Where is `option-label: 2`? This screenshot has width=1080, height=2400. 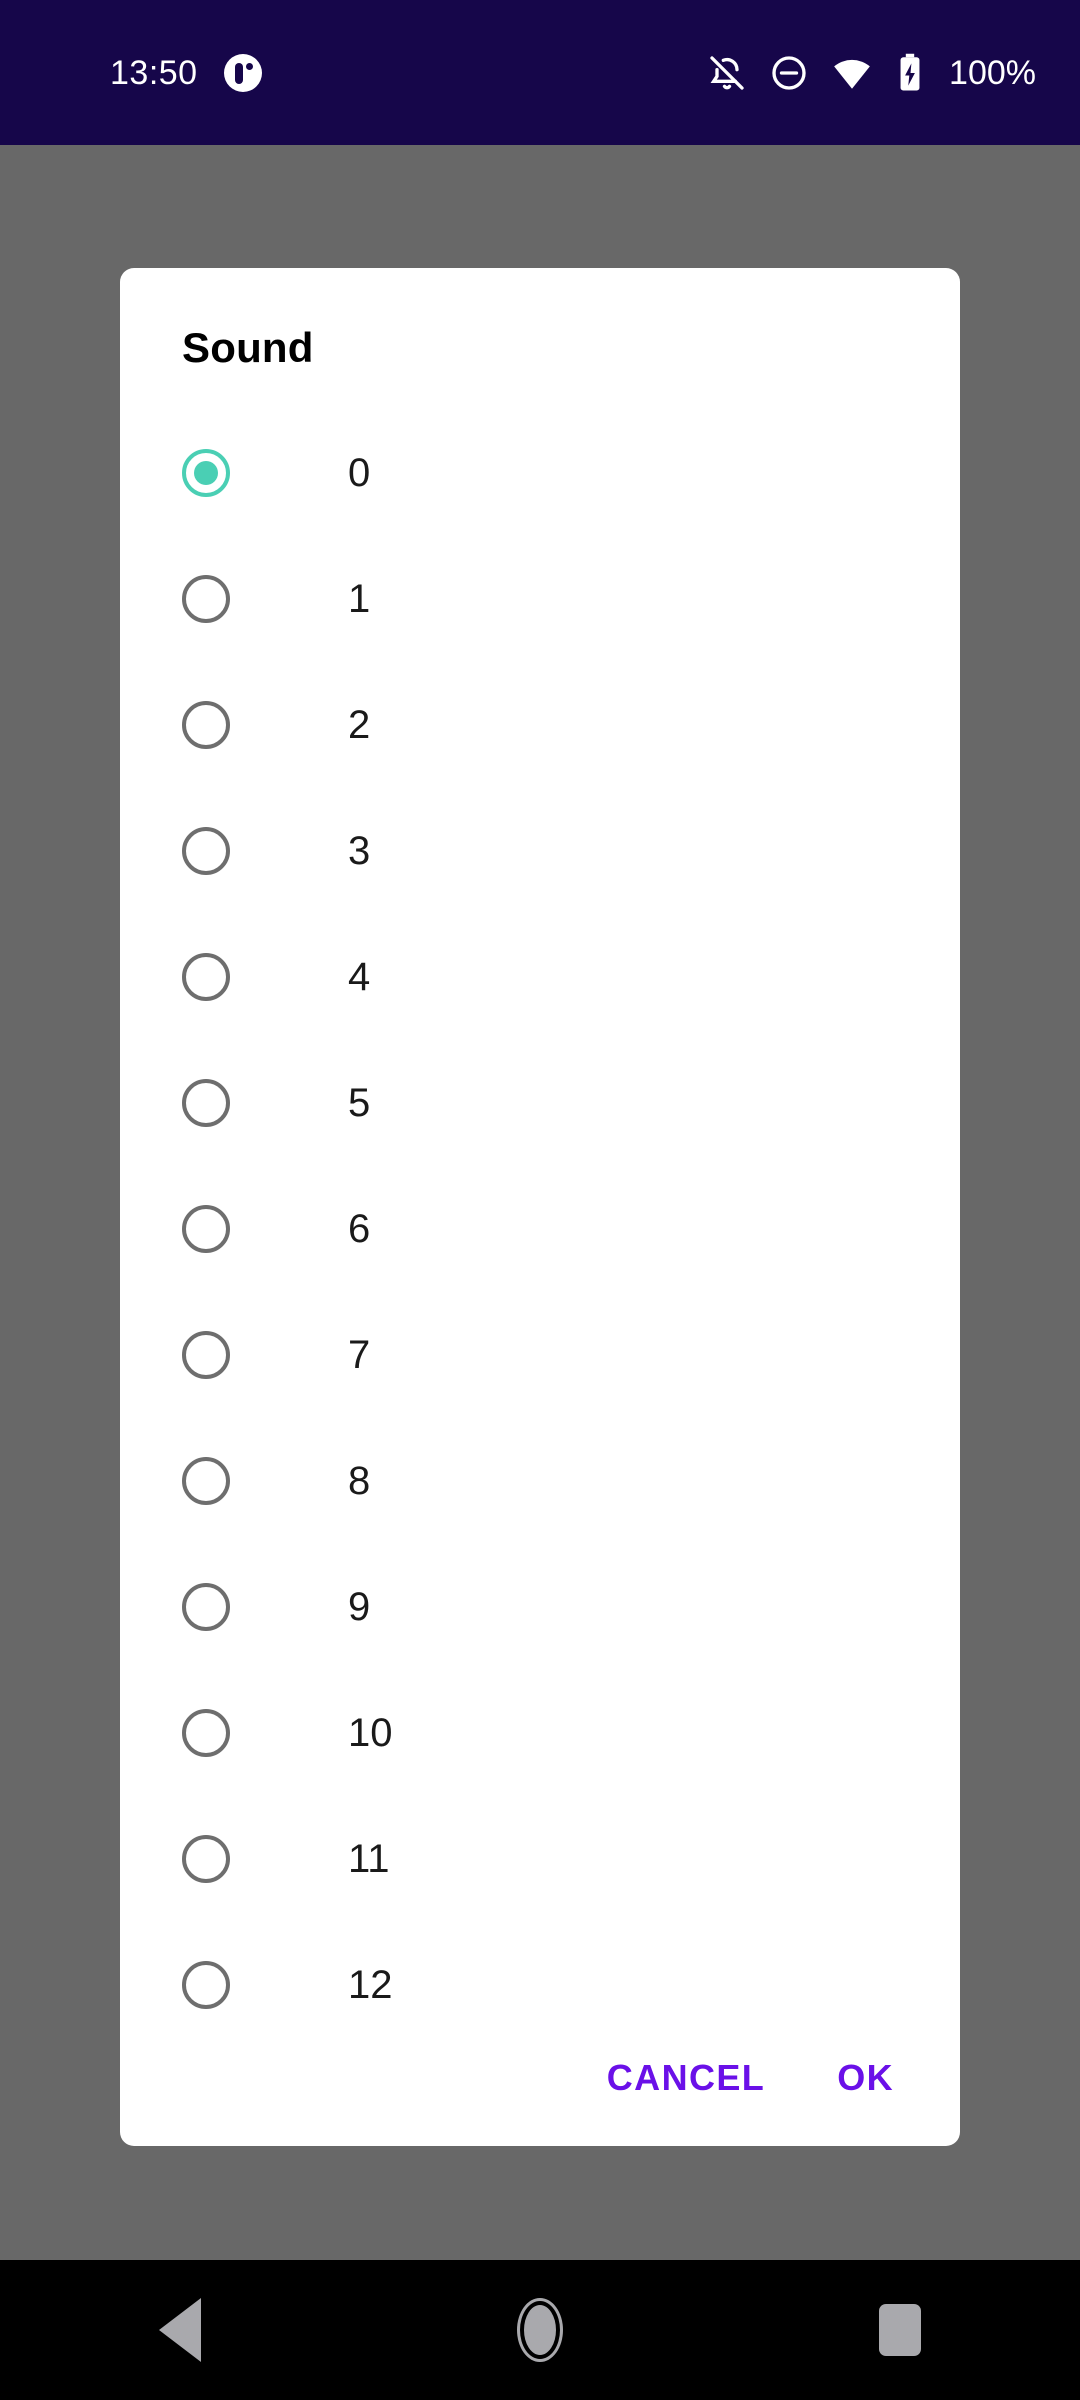 option-label: 2 is located at coordinates (359, 725).